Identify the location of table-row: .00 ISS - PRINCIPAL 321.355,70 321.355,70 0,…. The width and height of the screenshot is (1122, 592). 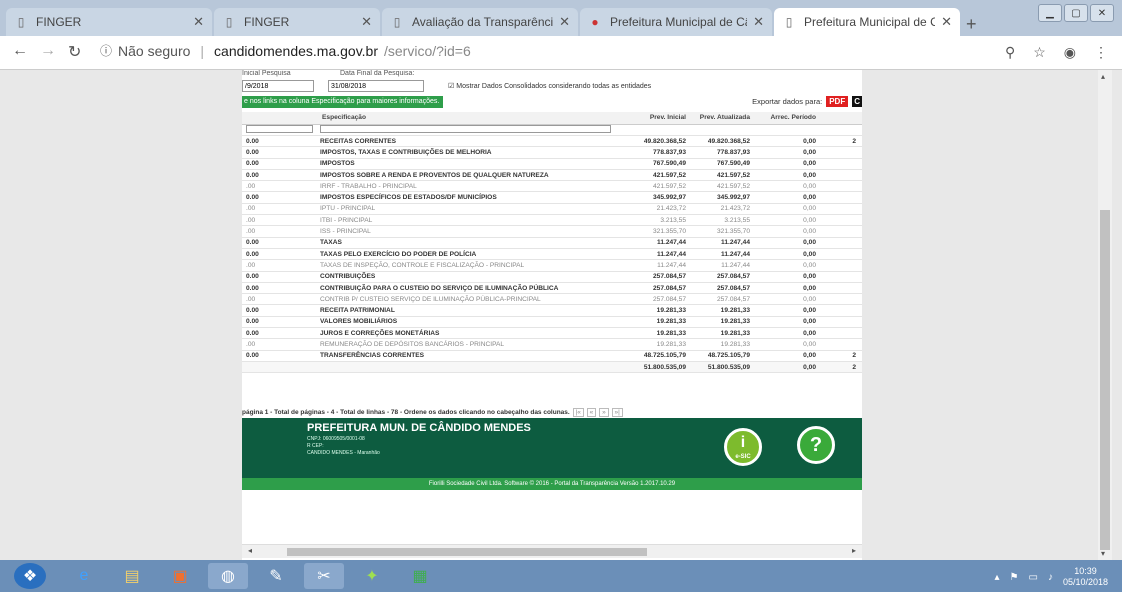
(552, 231).